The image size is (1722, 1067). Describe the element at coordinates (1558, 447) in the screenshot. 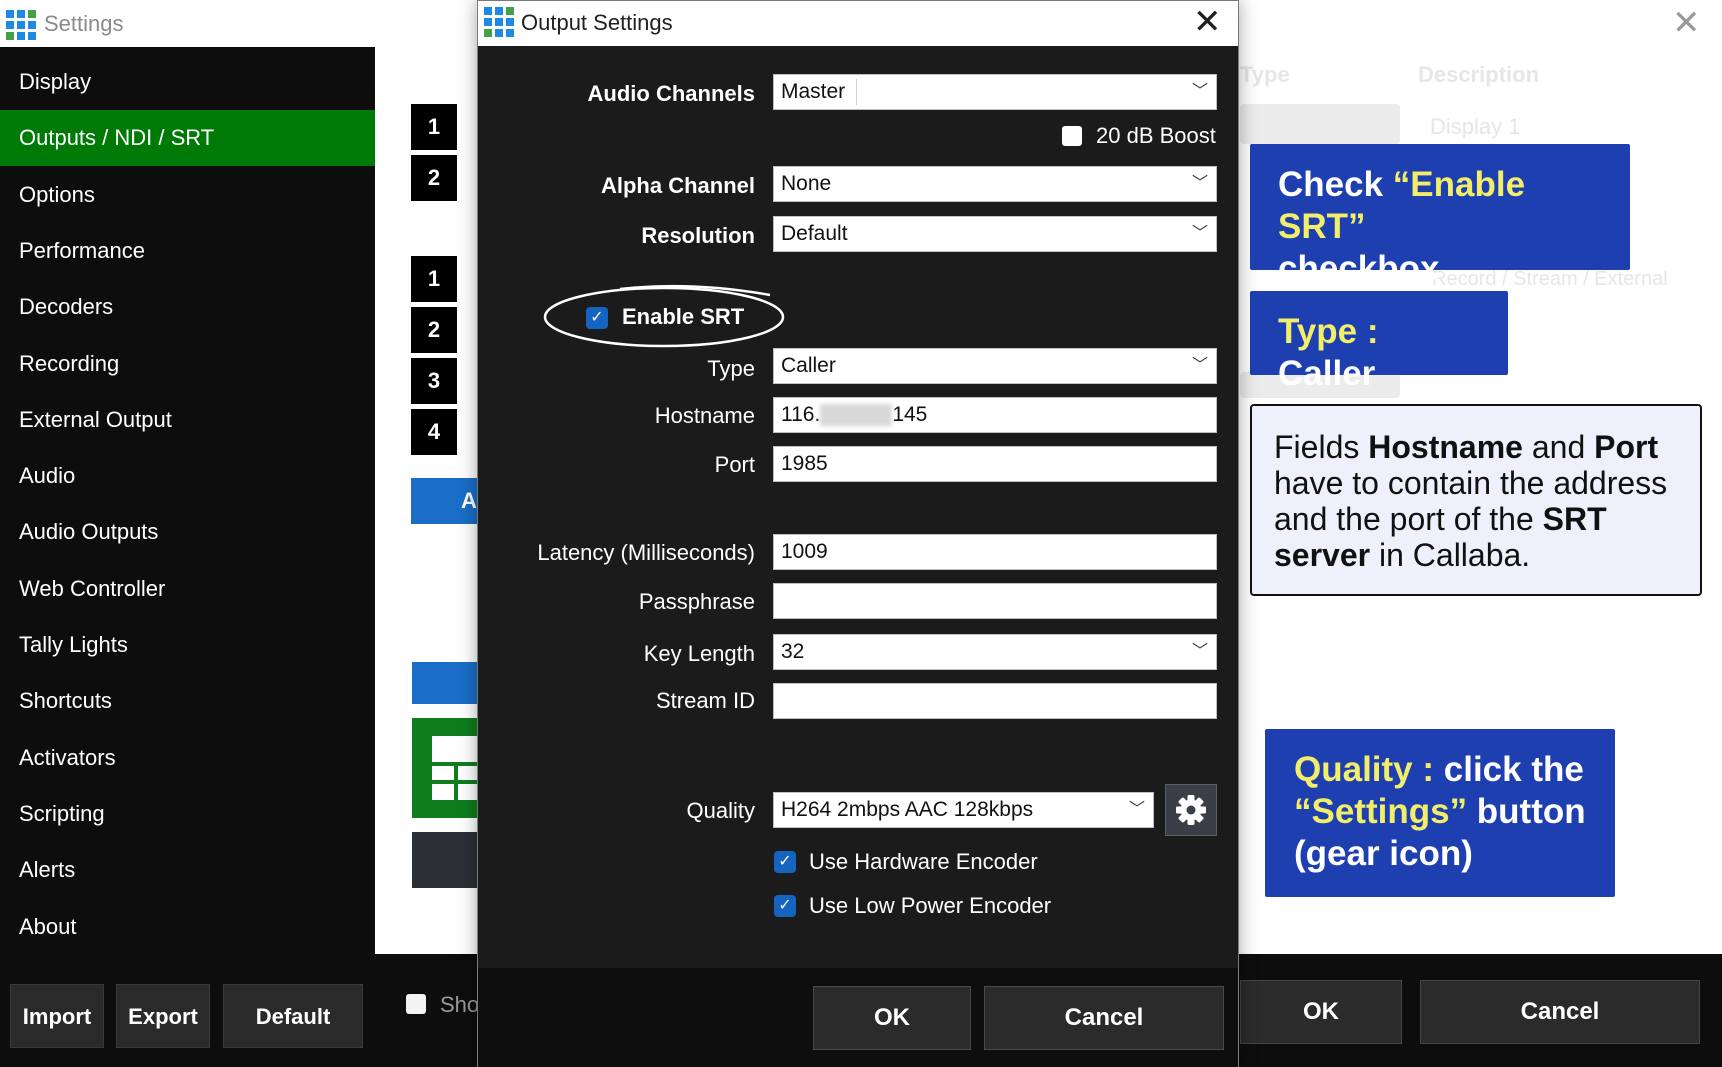

I see `callout-text: and` at that location.